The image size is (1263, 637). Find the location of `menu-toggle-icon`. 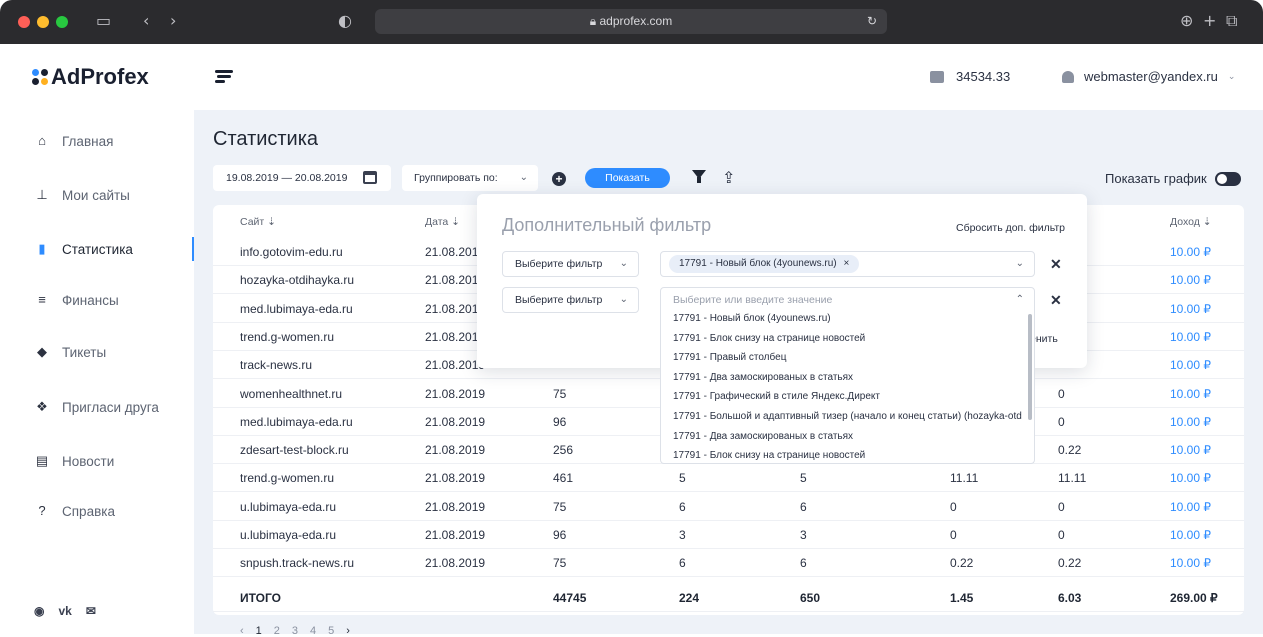

menu-toggle-icon is located at coordinates (224, 77).